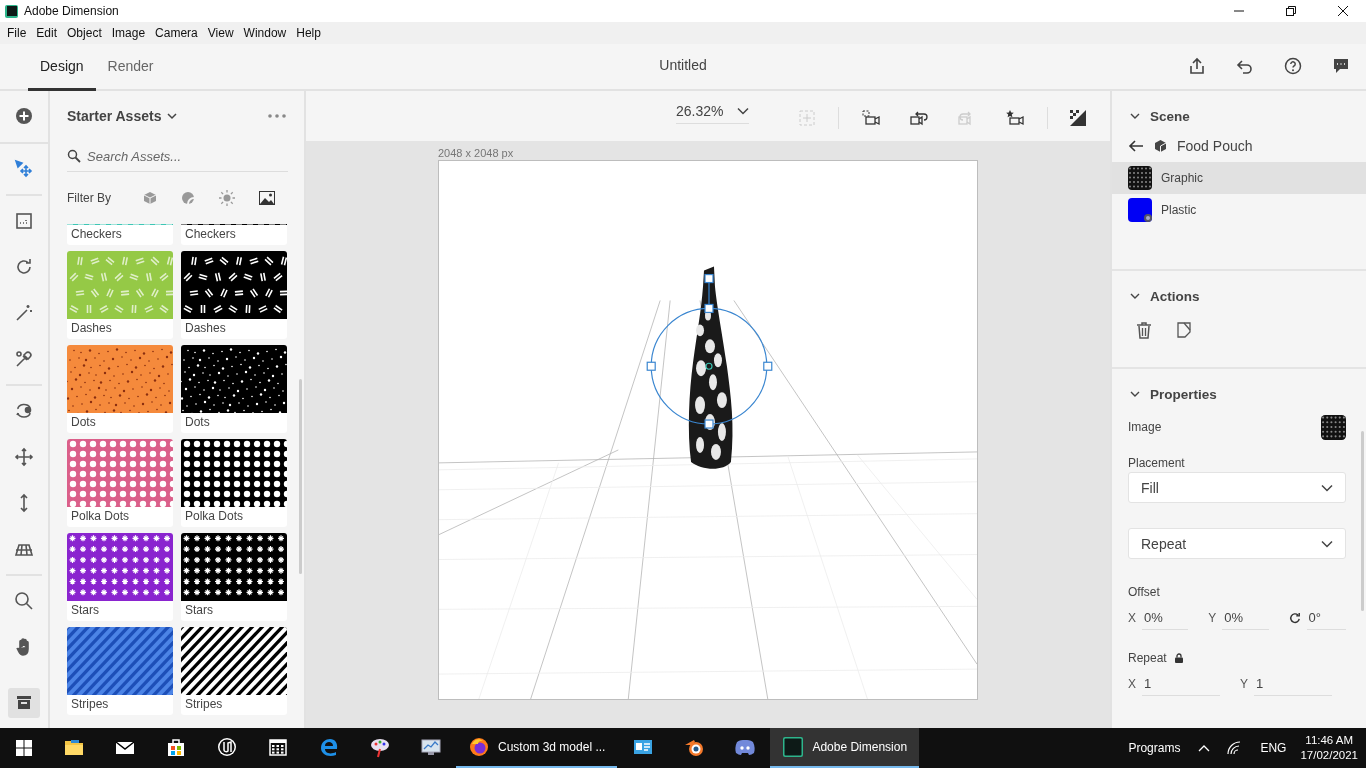 The width and height of the screenshot is (1366, 768). I want to click on rotate-icon, so click(1294, 618).